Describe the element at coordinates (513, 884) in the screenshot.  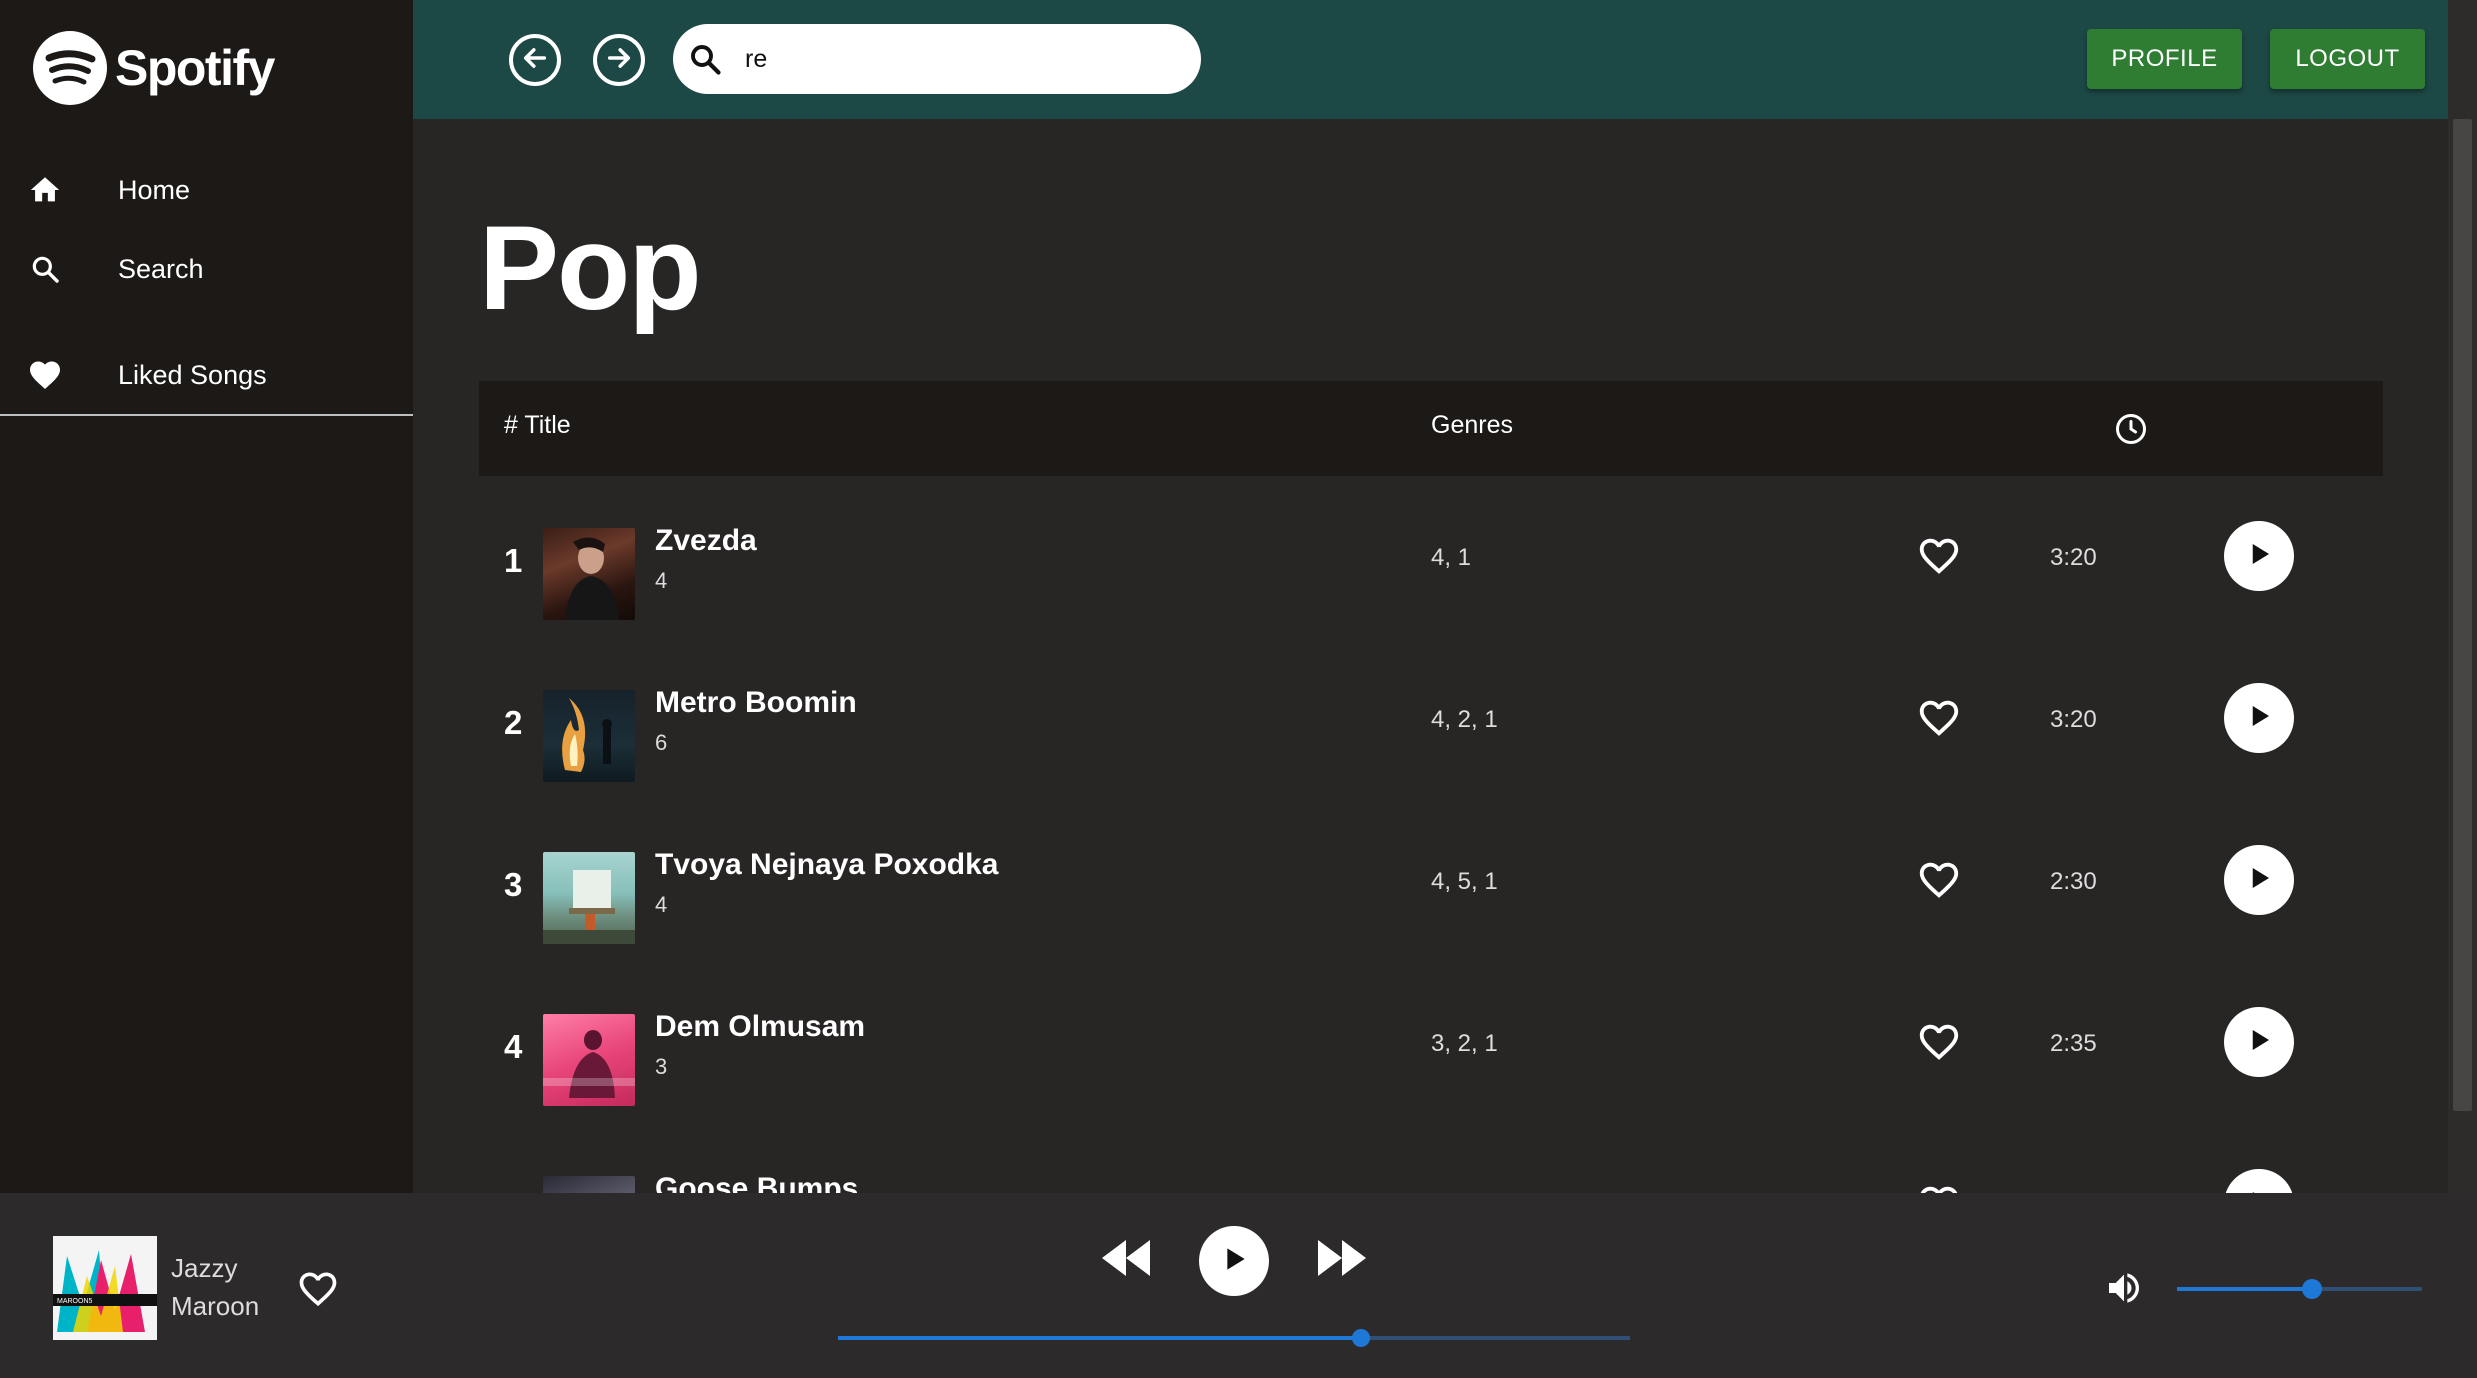
I see `track-number: 3` at that location.